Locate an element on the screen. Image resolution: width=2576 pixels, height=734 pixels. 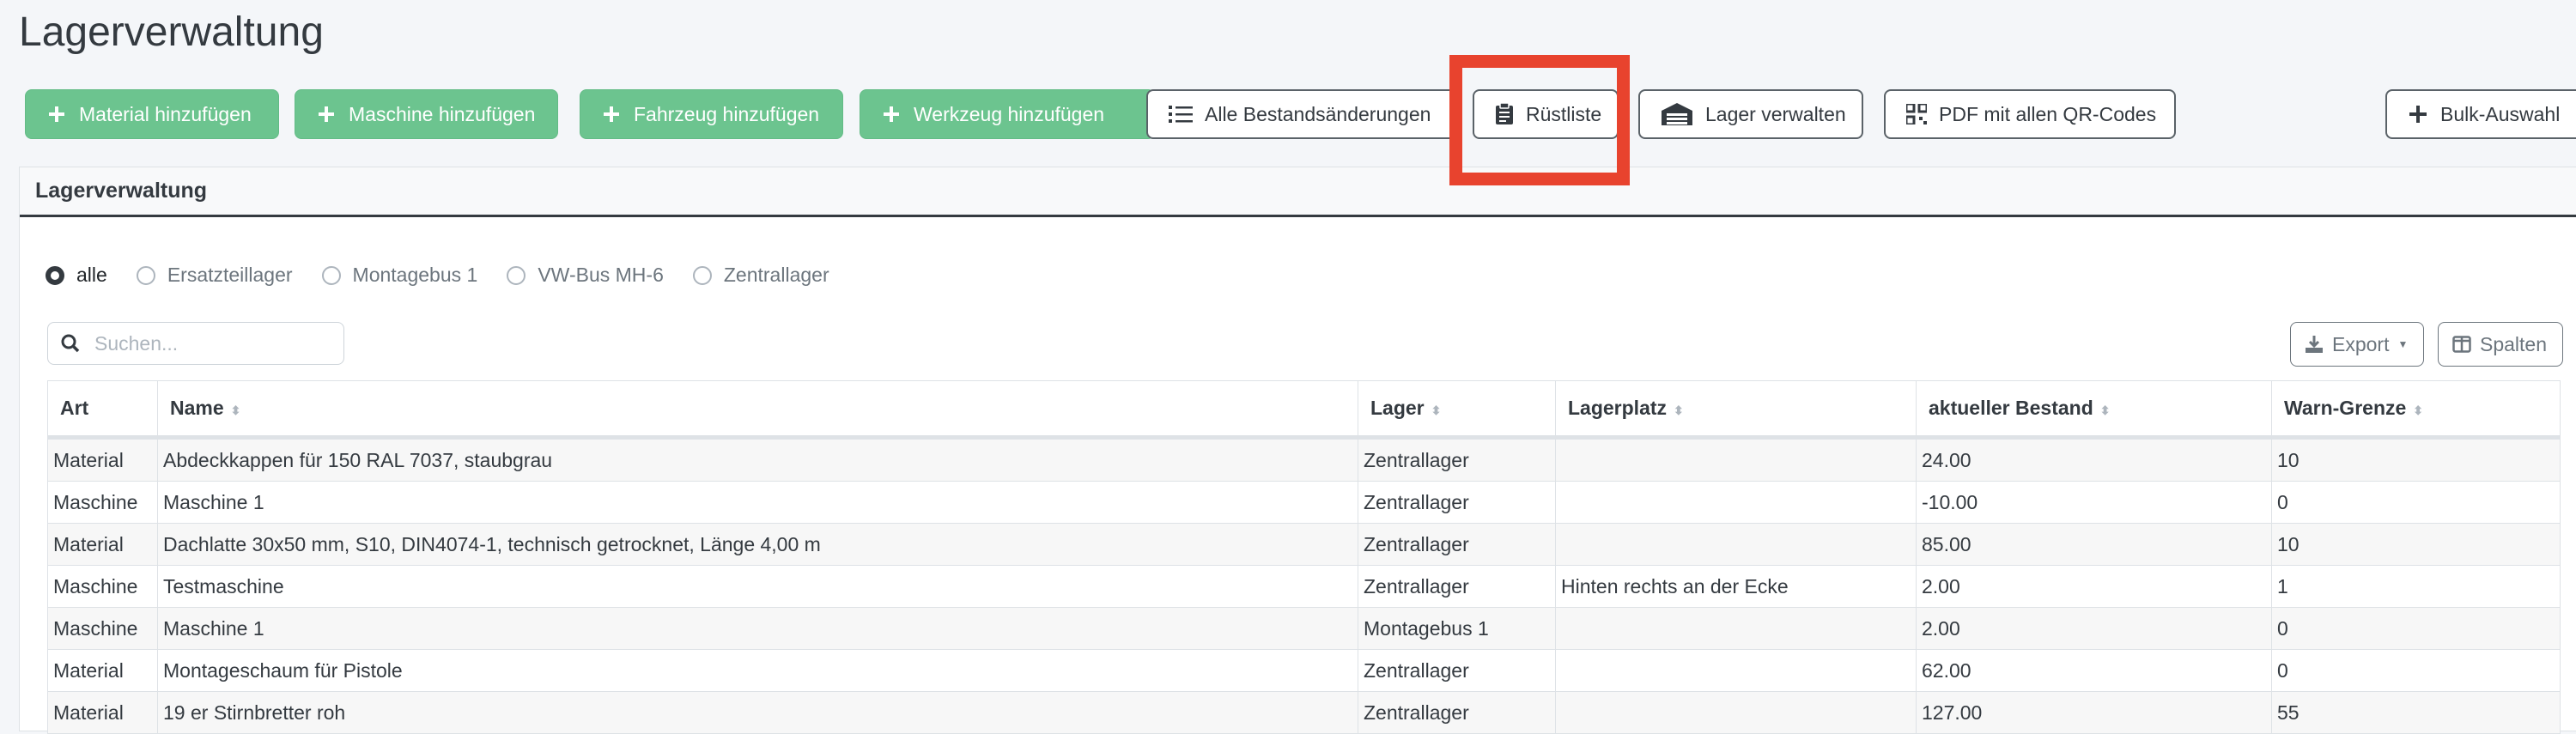
cell-warn-grenze: 55 is located at coordinates (2416, 712).